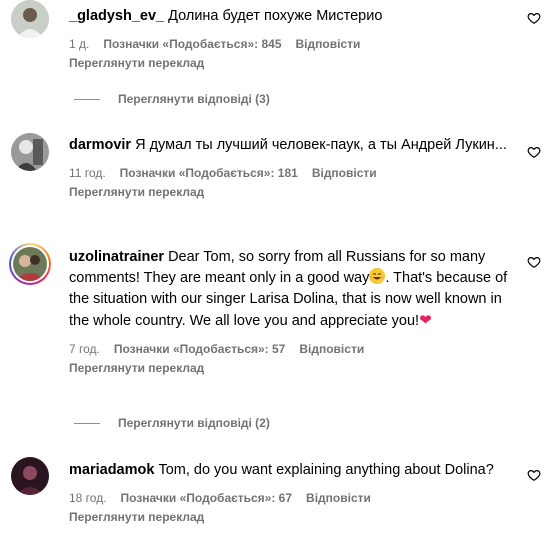 This screenshot has width=555, height=551. I want to click on avatar-with-story-ring, so click(30, 264).